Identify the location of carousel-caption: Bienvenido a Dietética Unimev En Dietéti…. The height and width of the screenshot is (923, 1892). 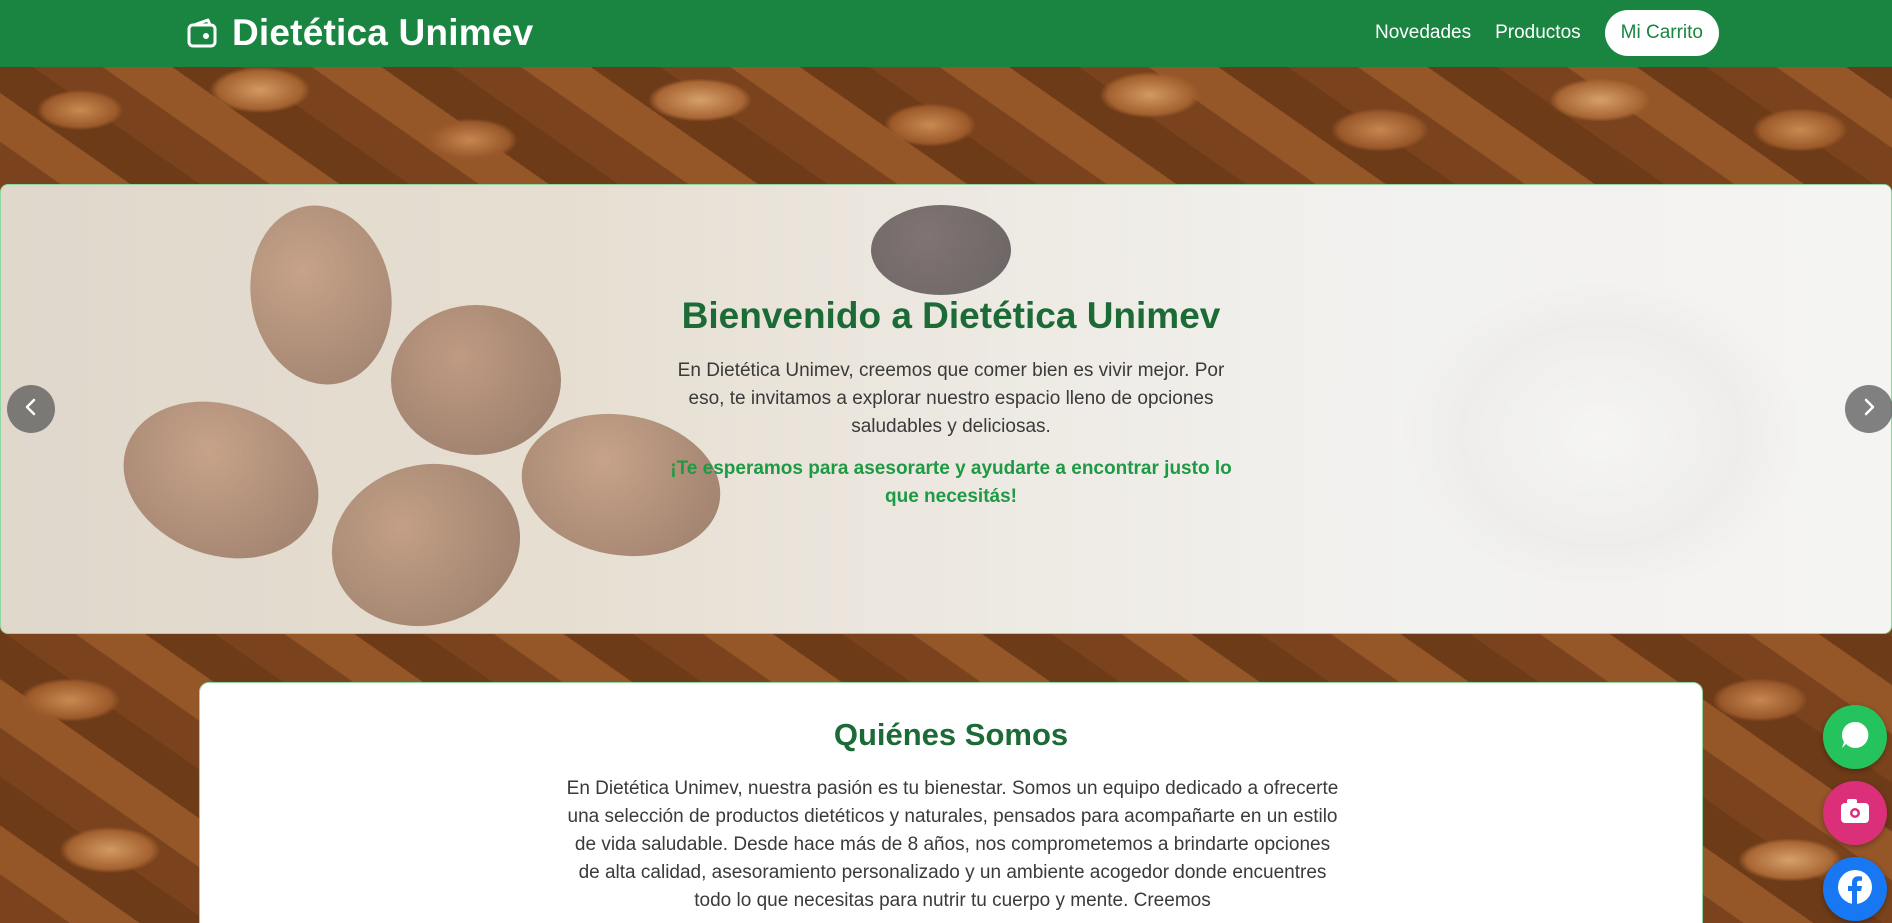
(951, 403).